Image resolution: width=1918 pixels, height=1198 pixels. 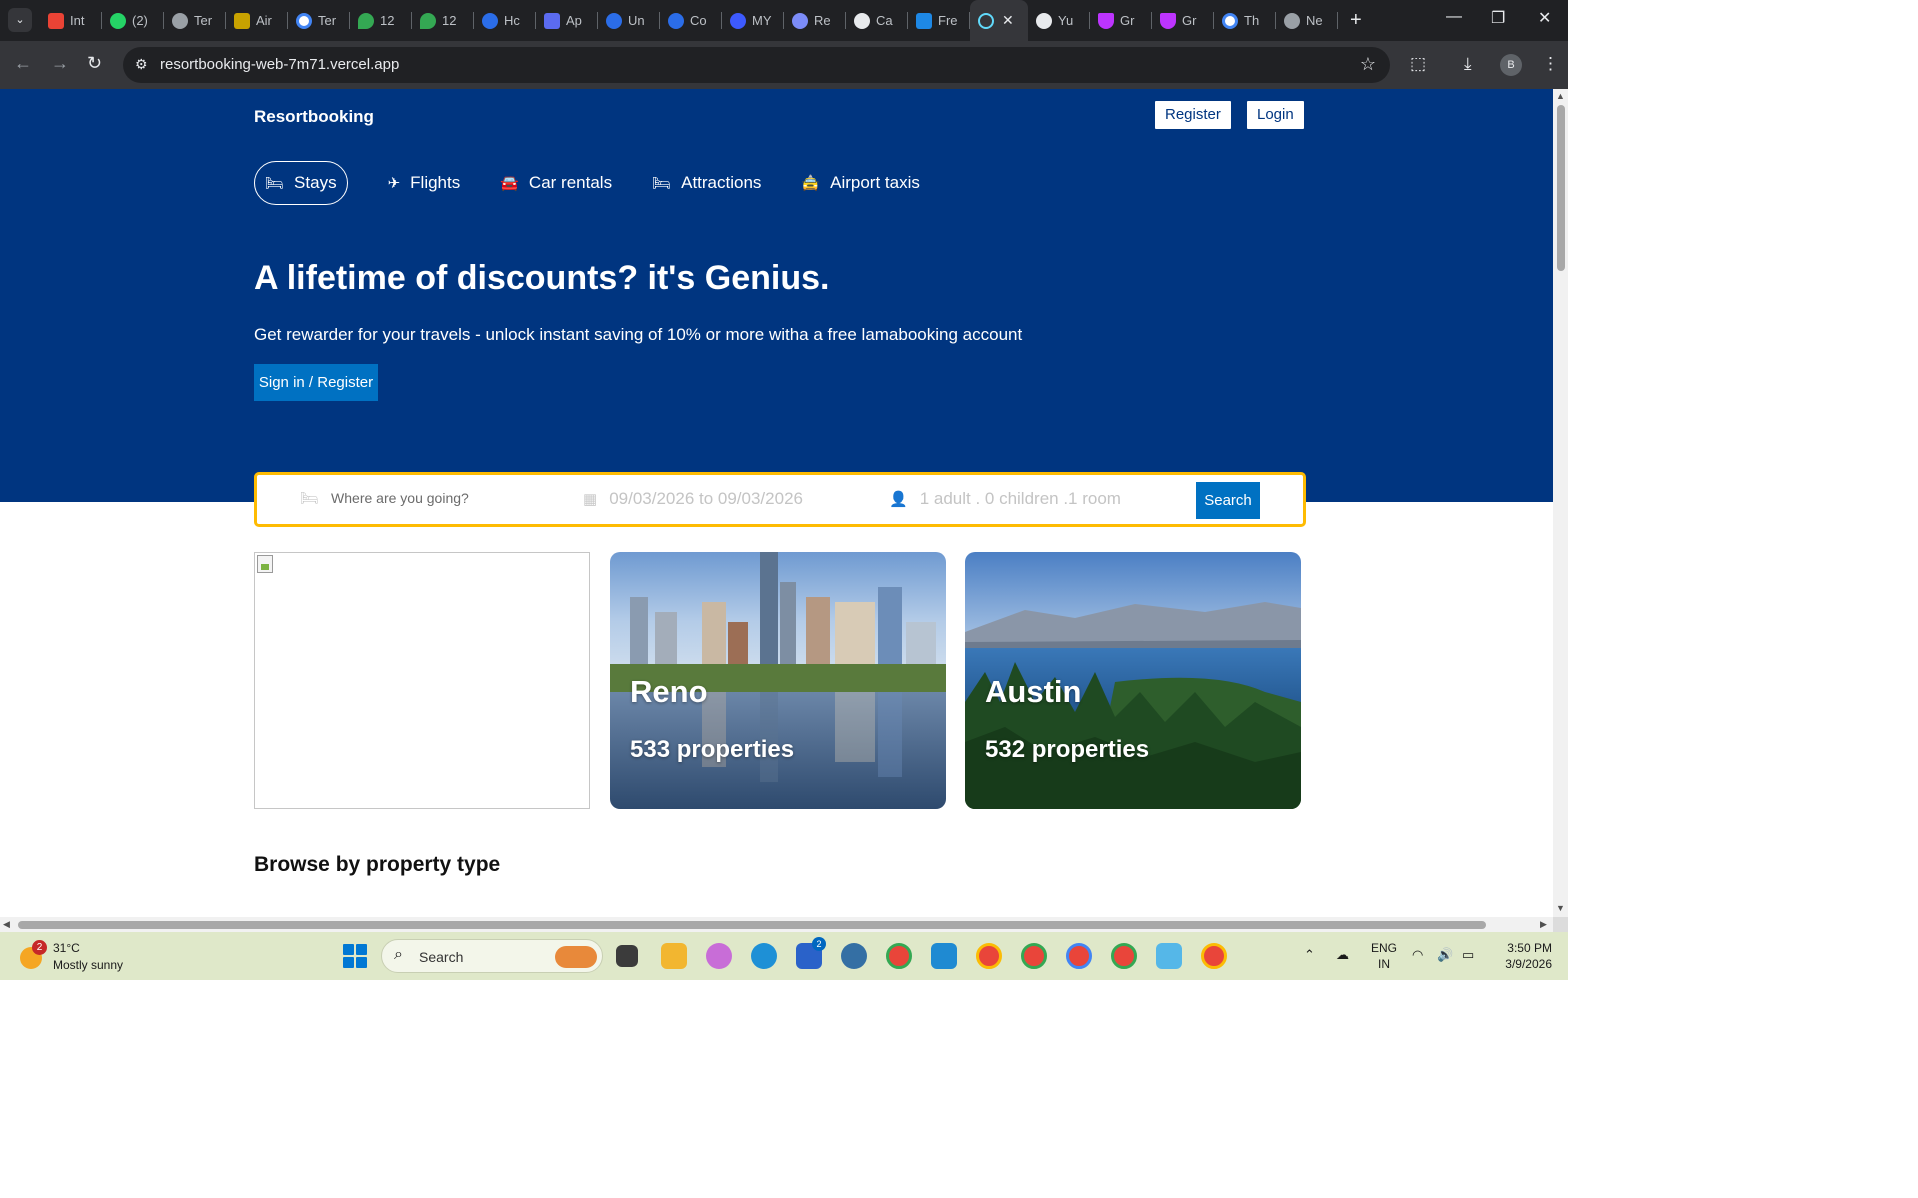 What do you see at coordinates (422, 680) in the screenshot?
I see `featured-item-broken-image` at bounding box center [422, 680].